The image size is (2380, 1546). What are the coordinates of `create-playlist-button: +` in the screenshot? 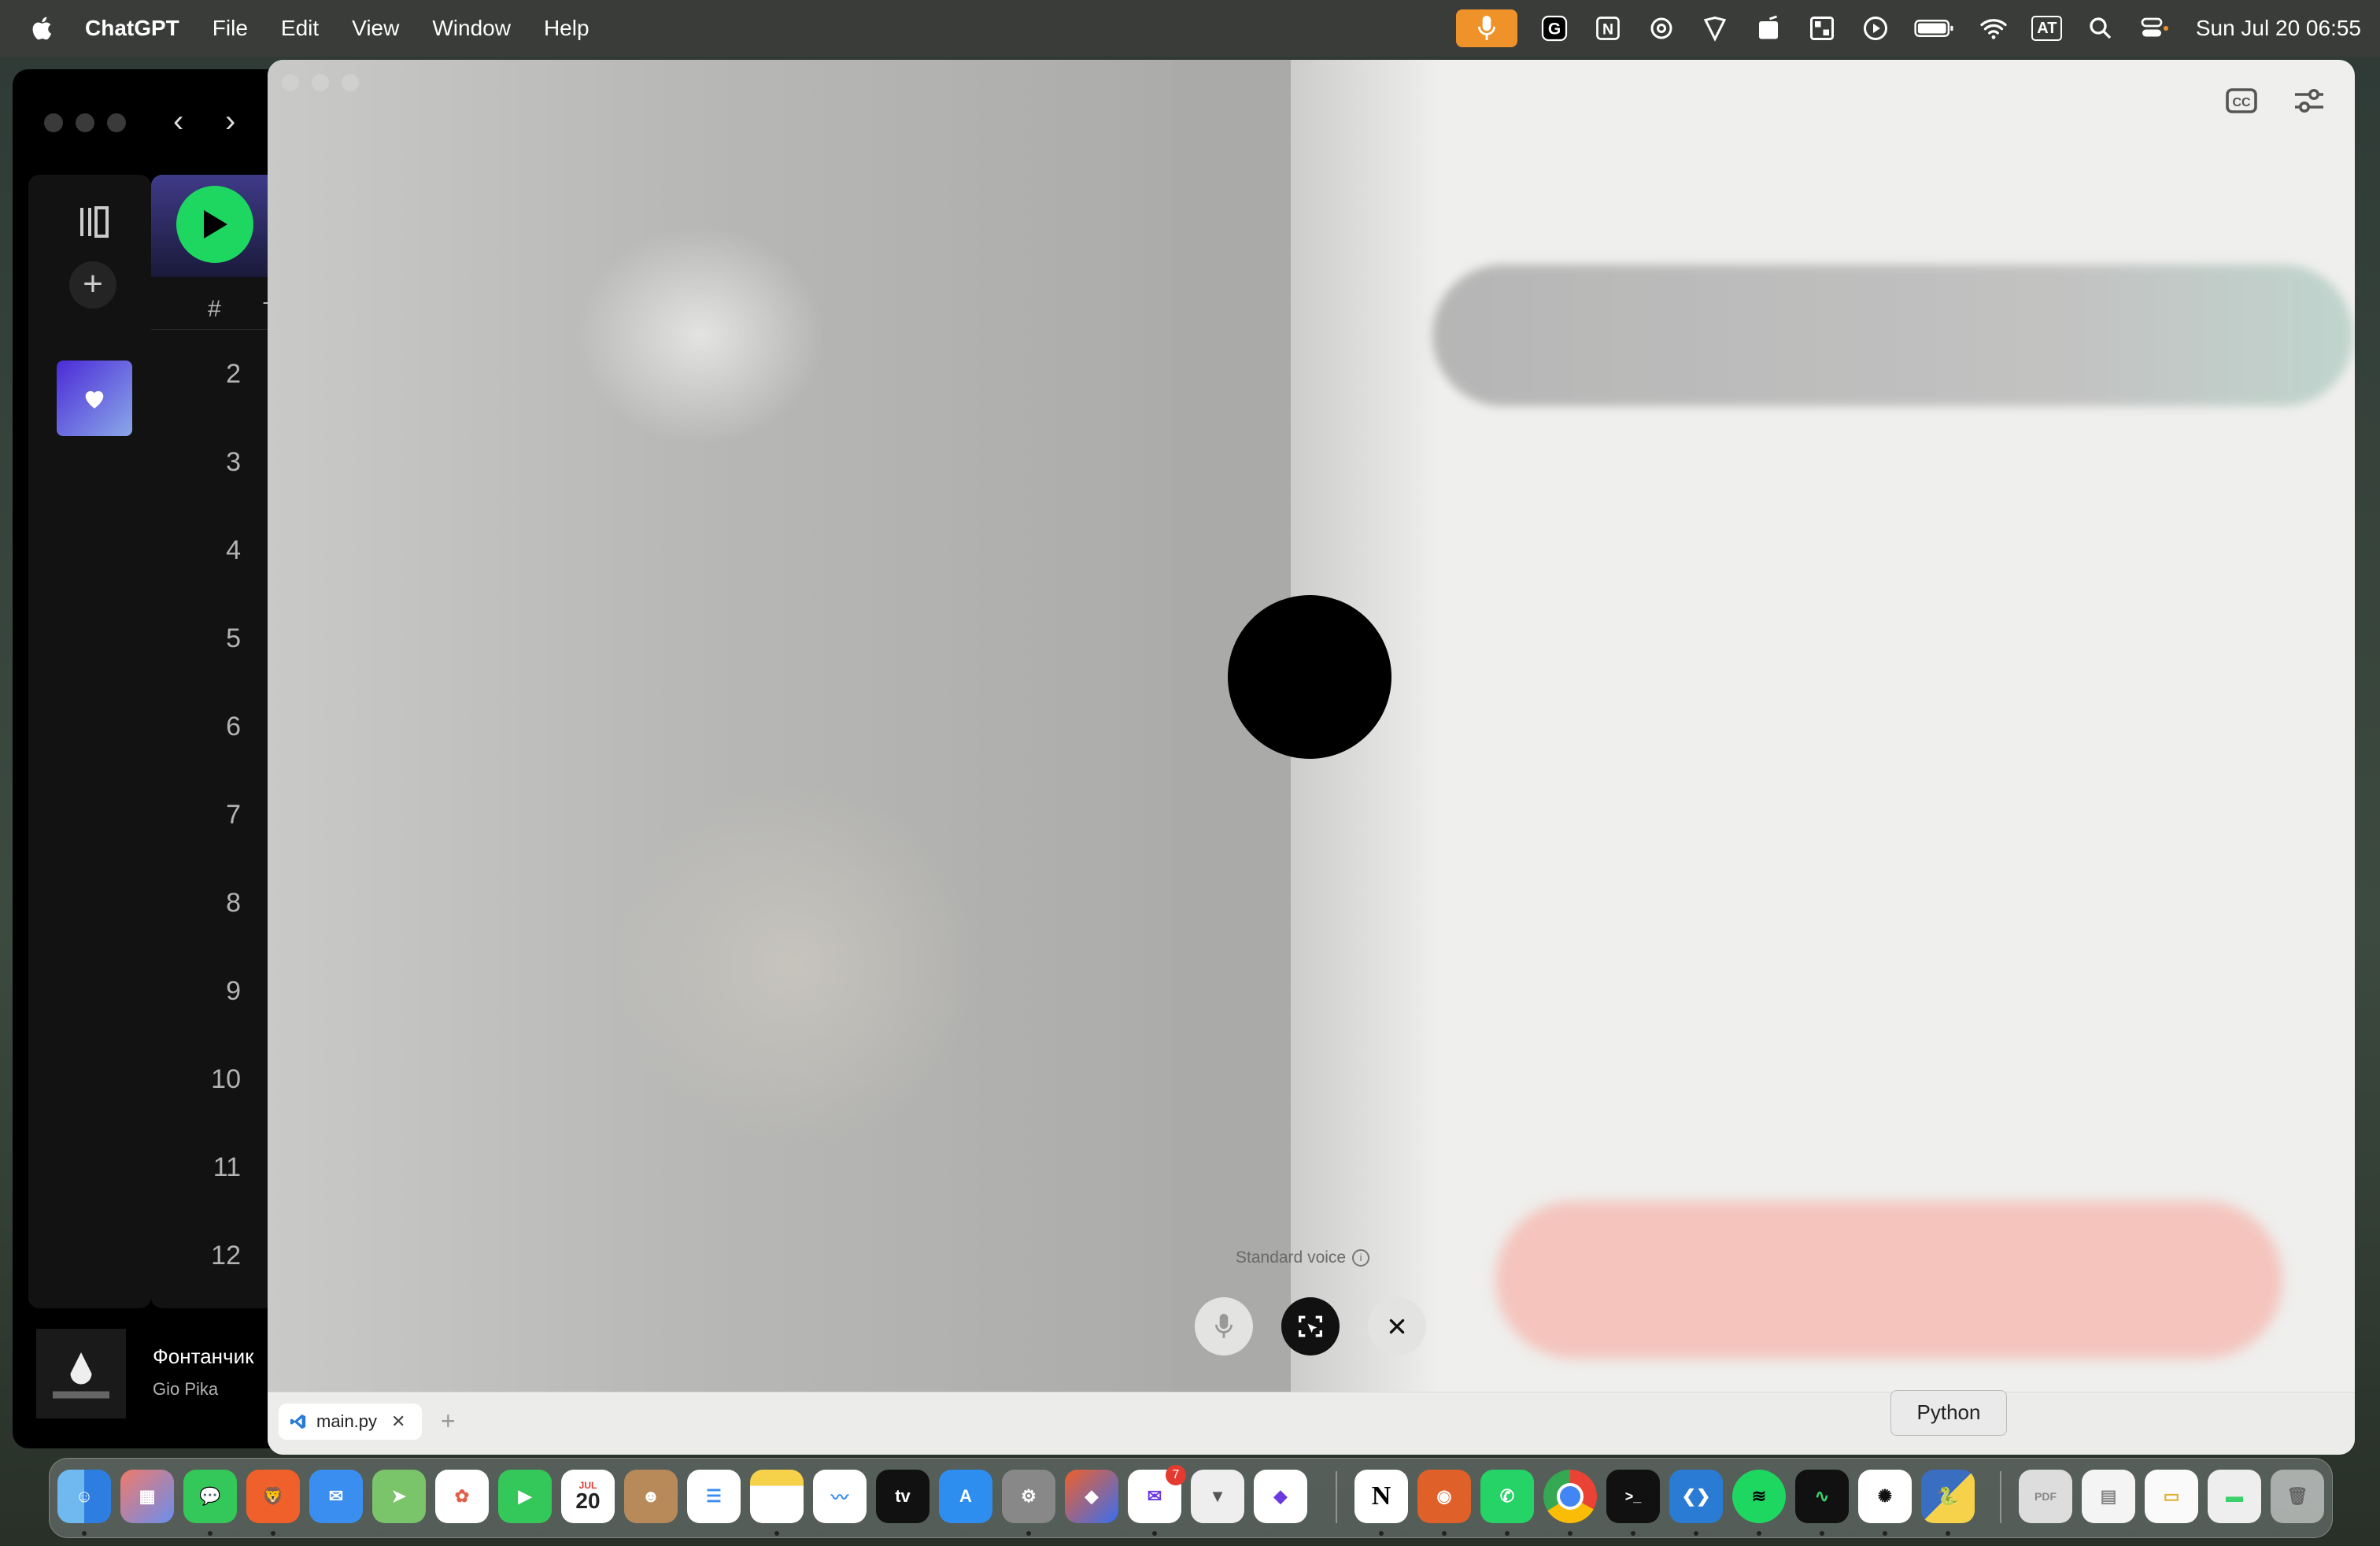 It's located at (92, 285).